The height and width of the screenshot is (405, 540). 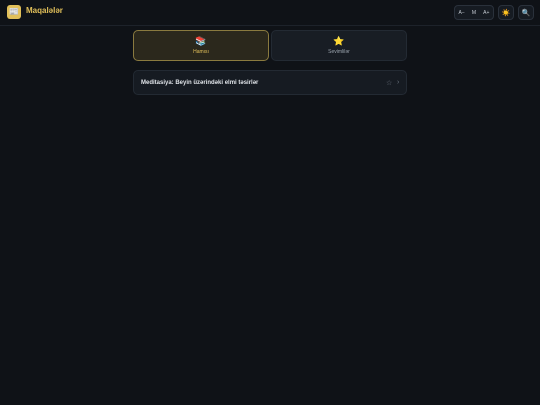 What do you see at coordinates (486, 13) in the screenshot?
I see `font-increase-button: A+` at bounding box center [486, 13].